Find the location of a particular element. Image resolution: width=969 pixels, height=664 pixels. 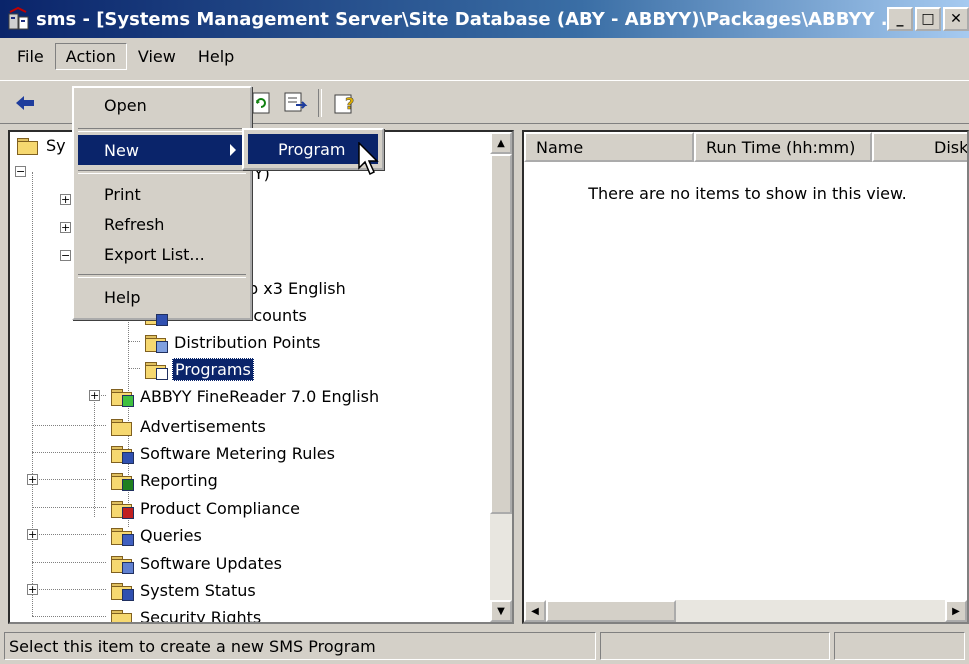

minimize-icon: _ is located at coordinates (900, 19).